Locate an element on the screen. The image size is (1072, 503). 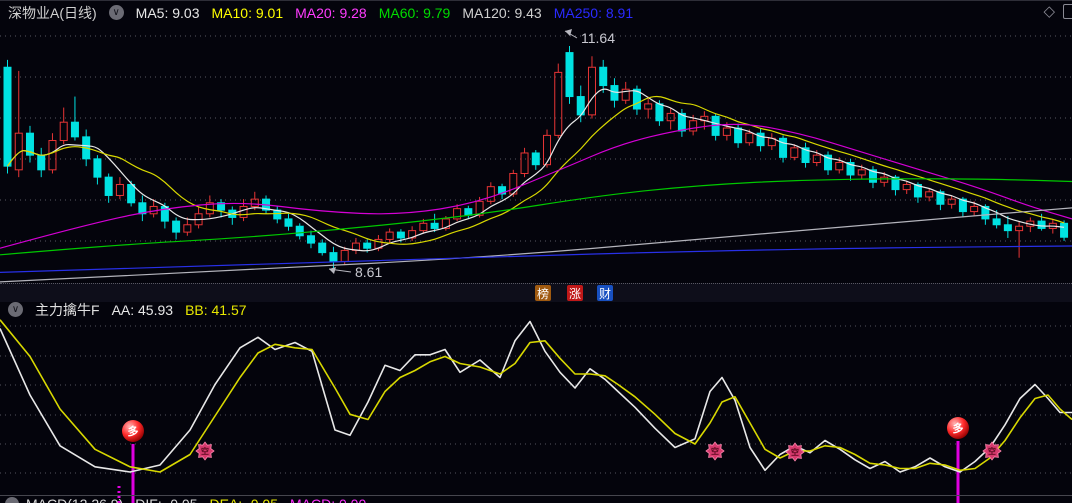
window-restore-icon is located at coordinates (1067, 11).